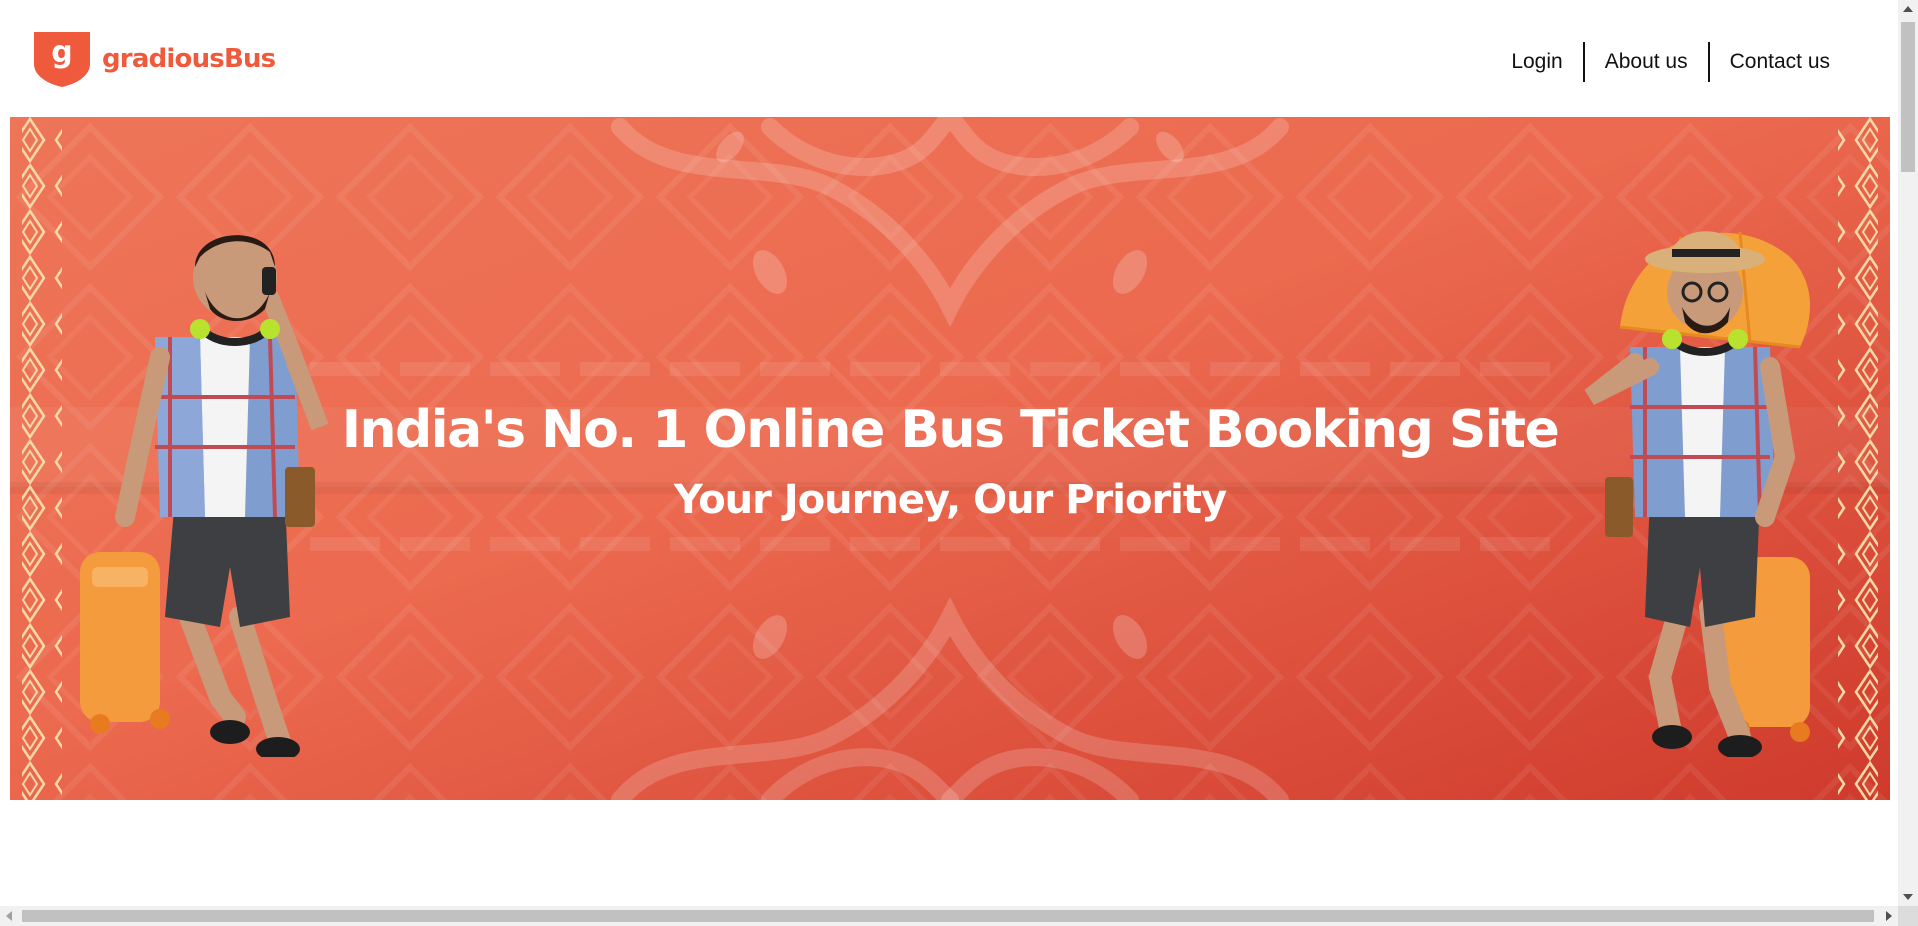 The image size is (1918, 926). Describe the element at coordinates (1908, 9) in the screenshot. I see `scroll-up-arrow-icon` at that location.